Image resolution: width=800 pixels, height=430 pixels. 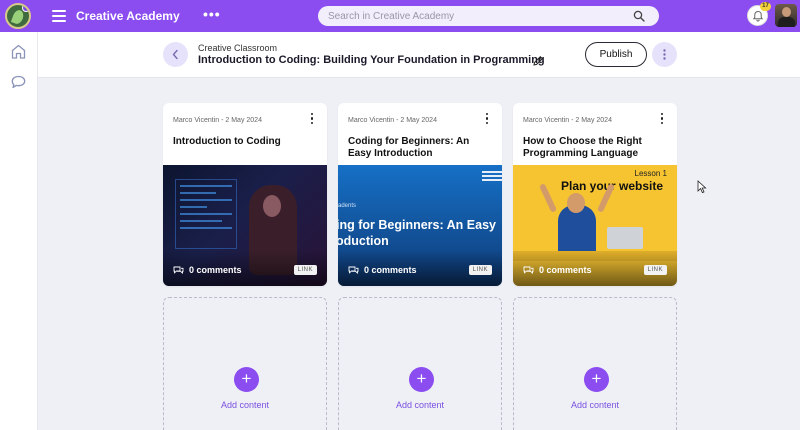 What do you see at coordinates (758, 16) in the screenshot?
I see `bell-icon` at bounding box center [758, 16].